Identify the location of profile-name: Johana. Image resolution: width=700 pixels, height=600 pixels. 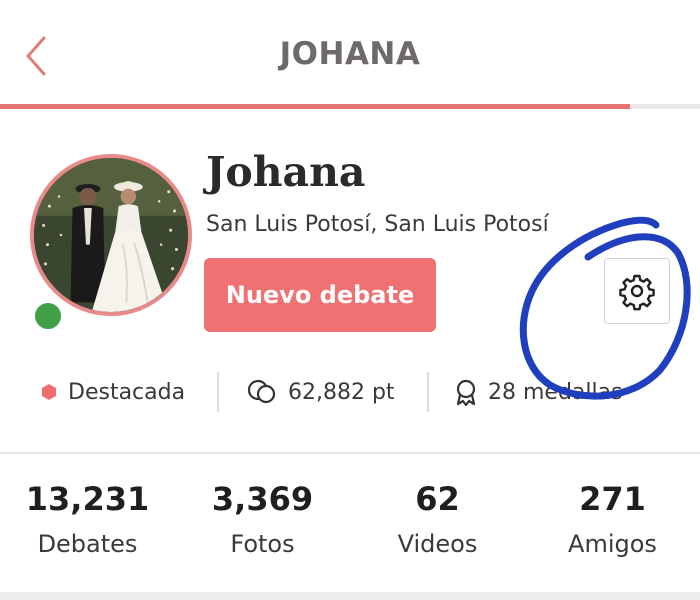
(286, 172).